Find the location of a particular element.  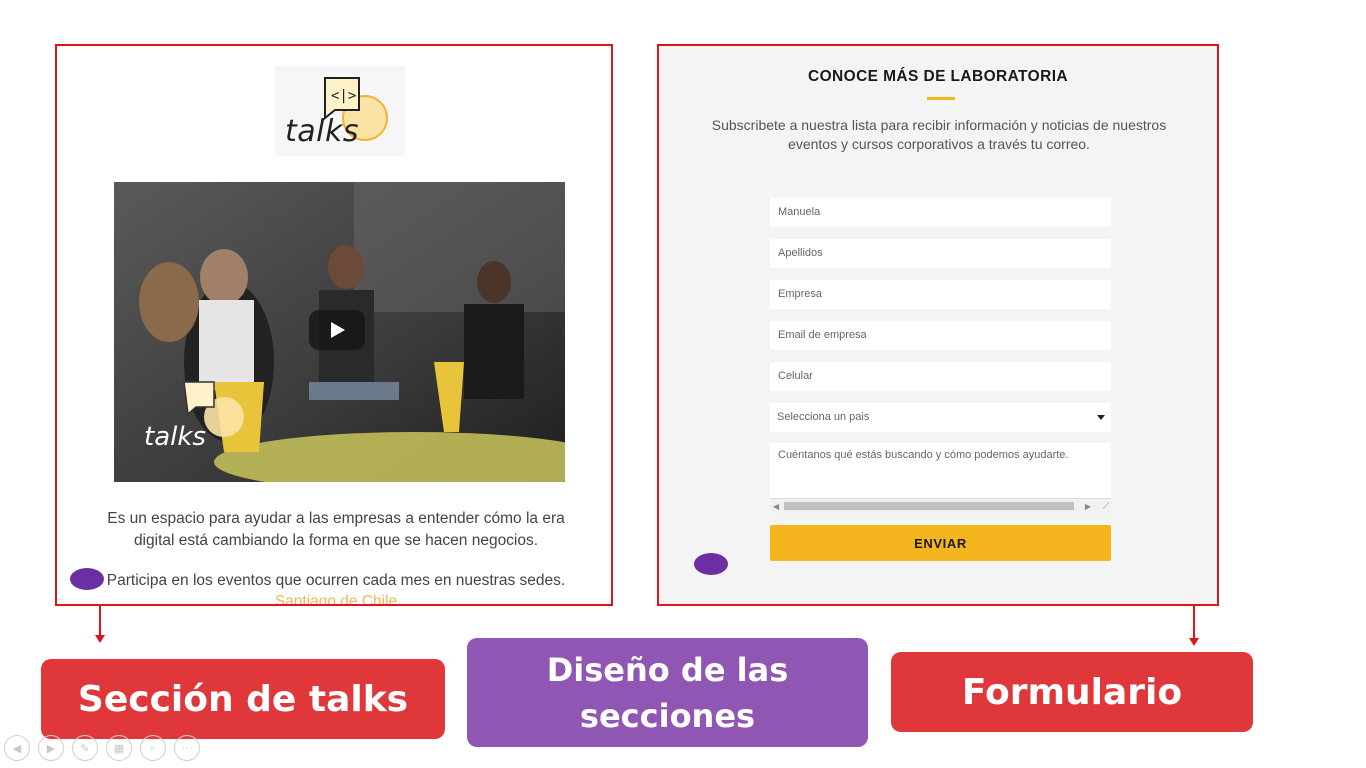

pen-icon: ✎ is located at coordinates (85, 748).